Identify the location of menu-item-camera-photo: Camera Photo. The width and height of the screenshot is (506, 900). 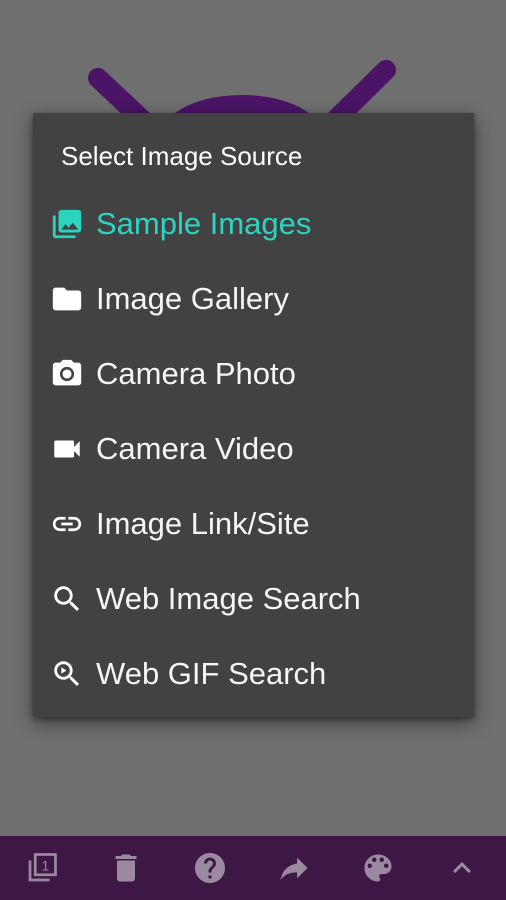
(253, 373).